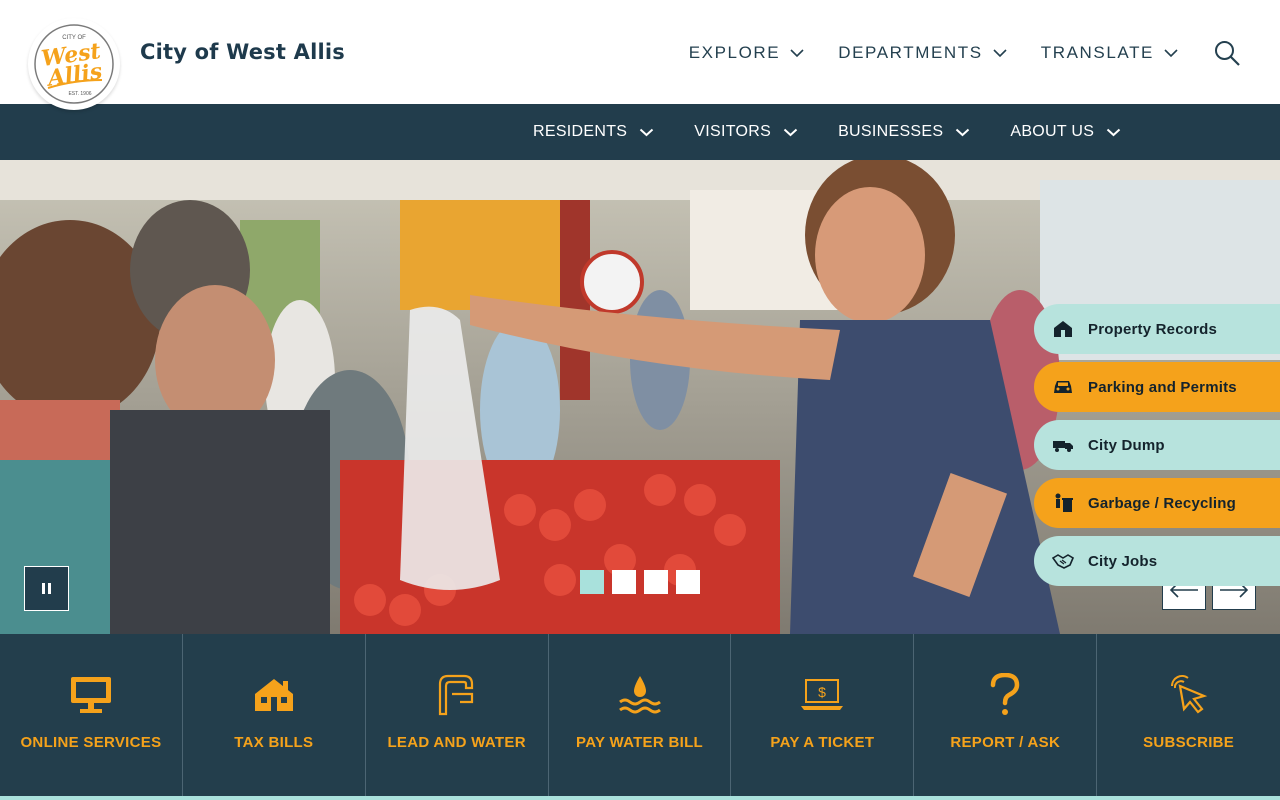 This screenshot has width=1280, height=800. I want to click on laptop-dollar-icon: $, so click(822, 695).